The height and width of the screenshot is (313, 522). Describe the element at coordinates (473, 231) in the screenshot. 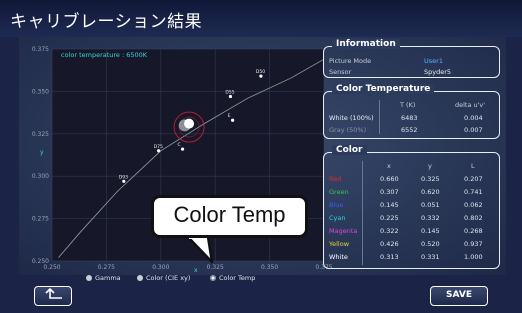

I see `color-row-l: 0.268` at that location.